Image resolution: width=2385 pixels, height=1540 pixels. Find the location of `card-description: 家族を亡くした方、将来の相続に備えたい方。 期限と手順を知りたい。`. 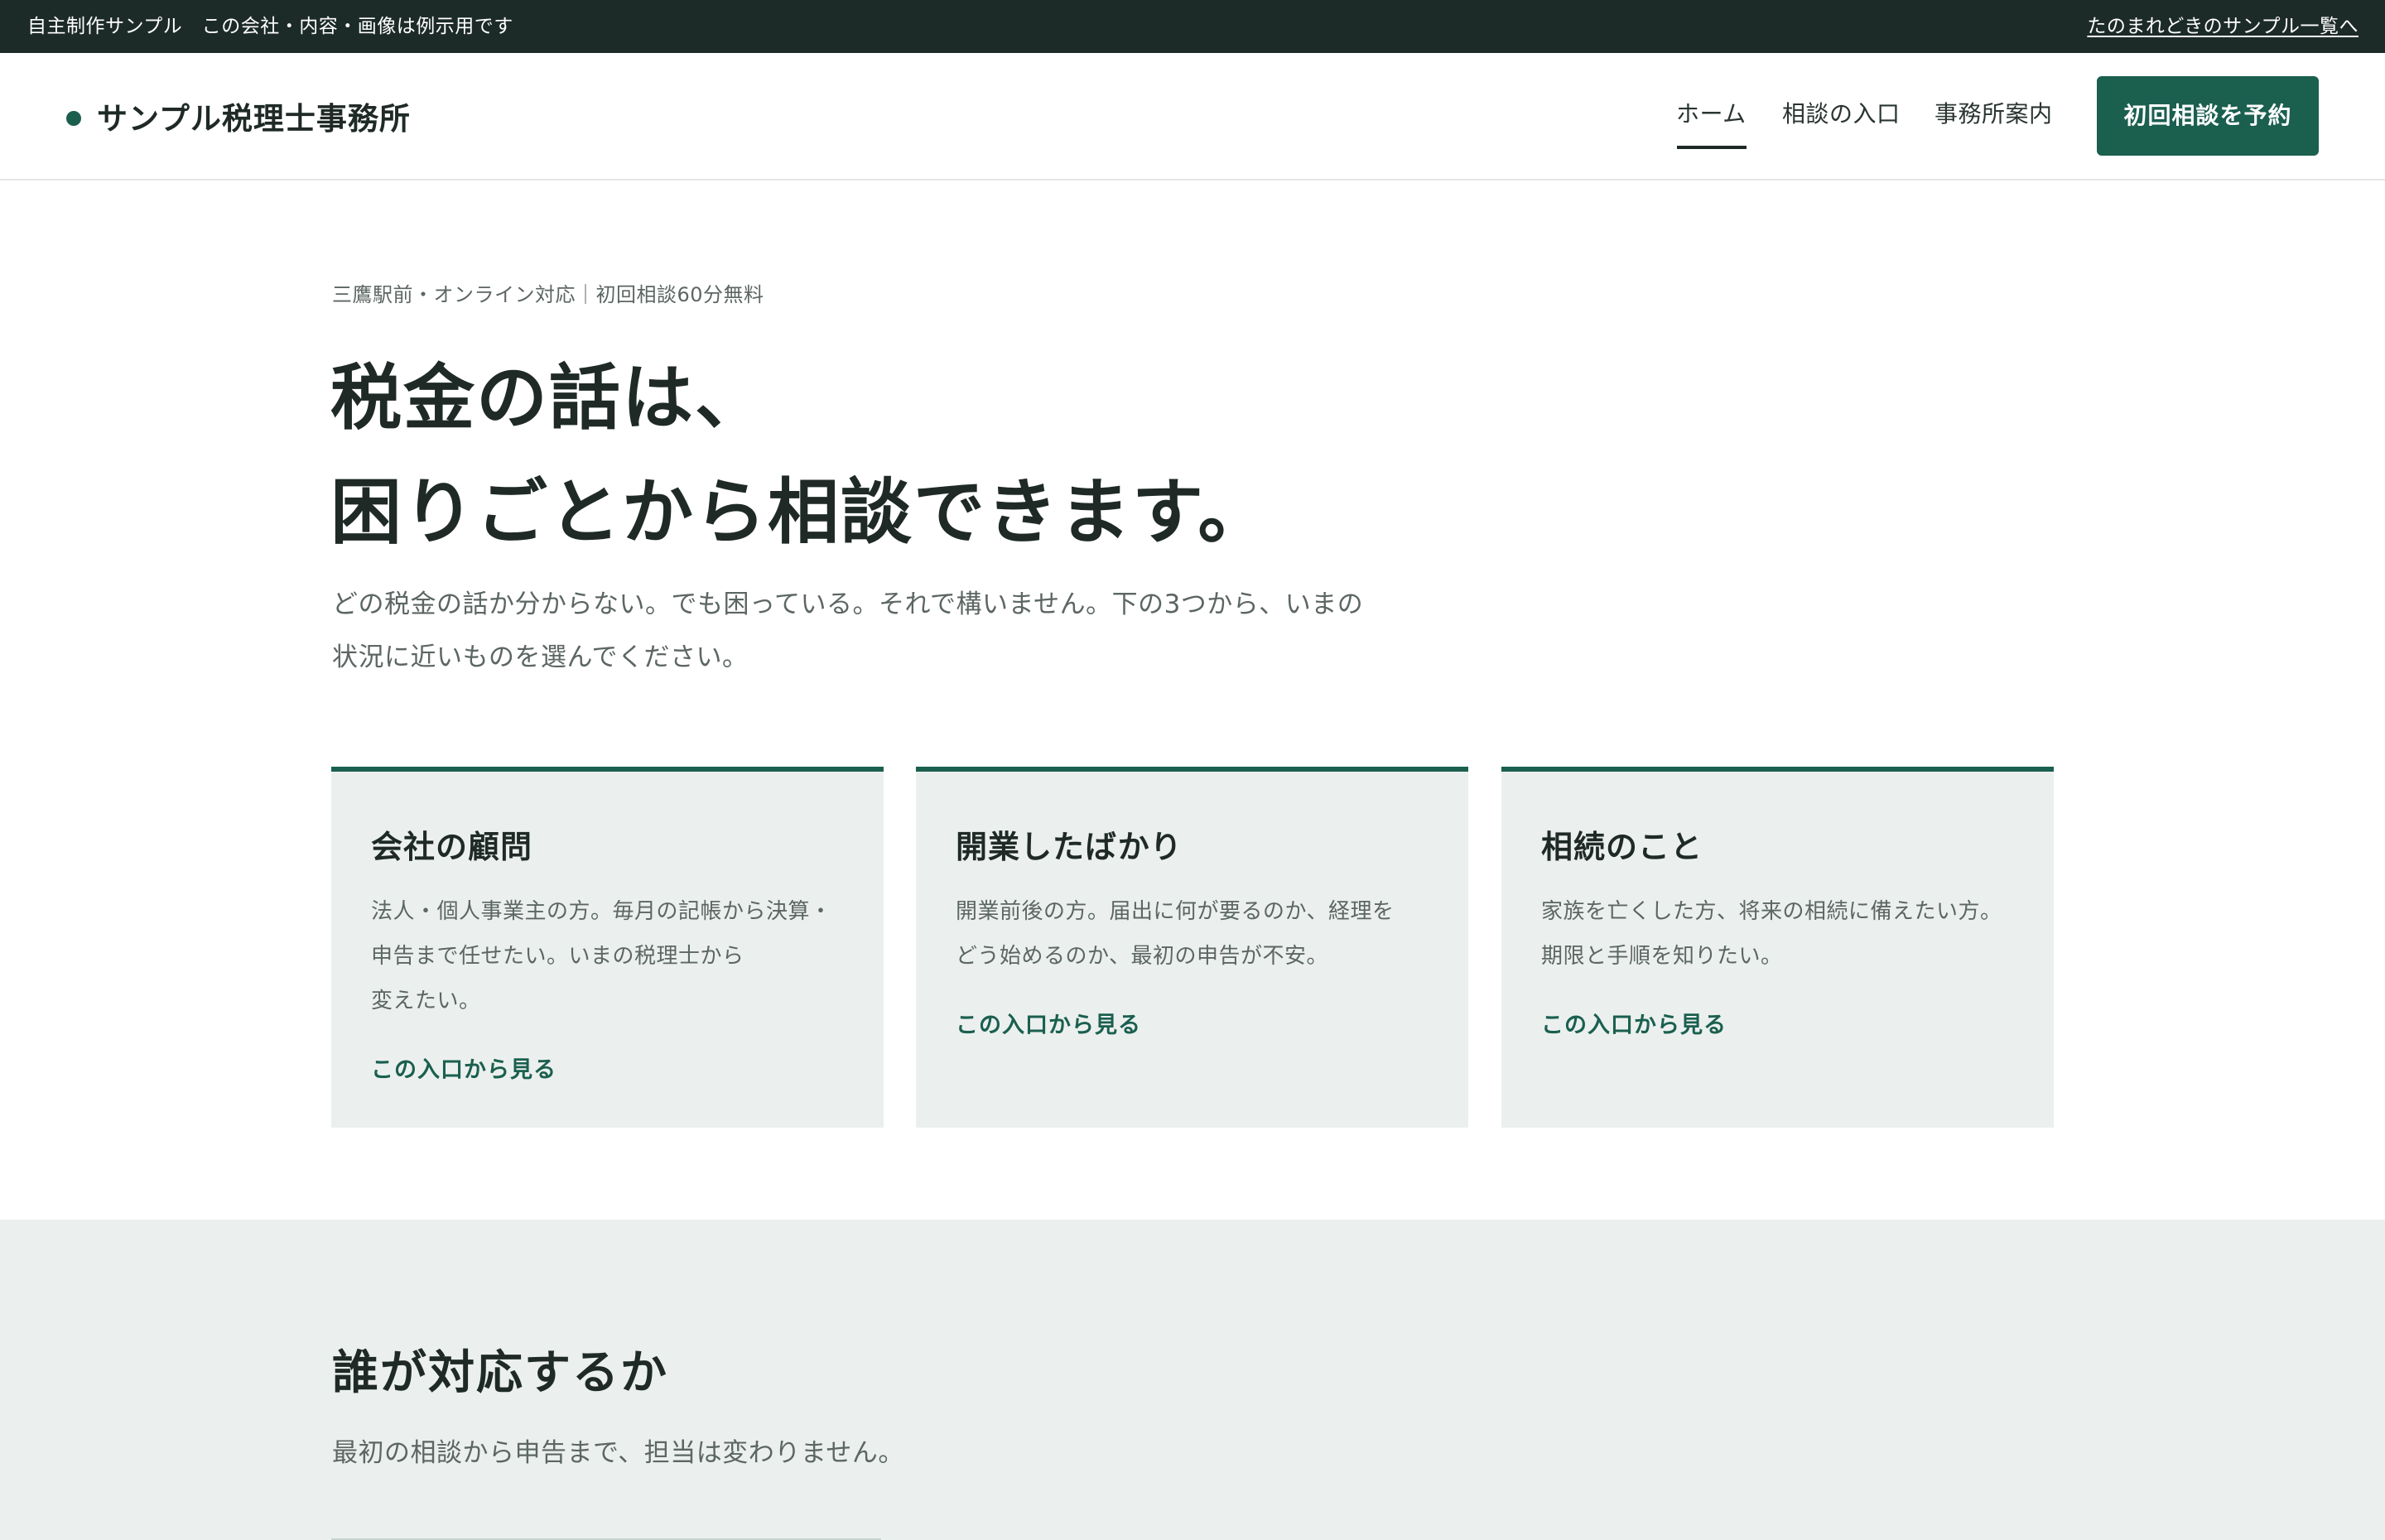

card-description: 家族を亡くした方、将来の相続に備えたい方。 期限と手順を知りたい。 is located at coordinates (1785, 934).